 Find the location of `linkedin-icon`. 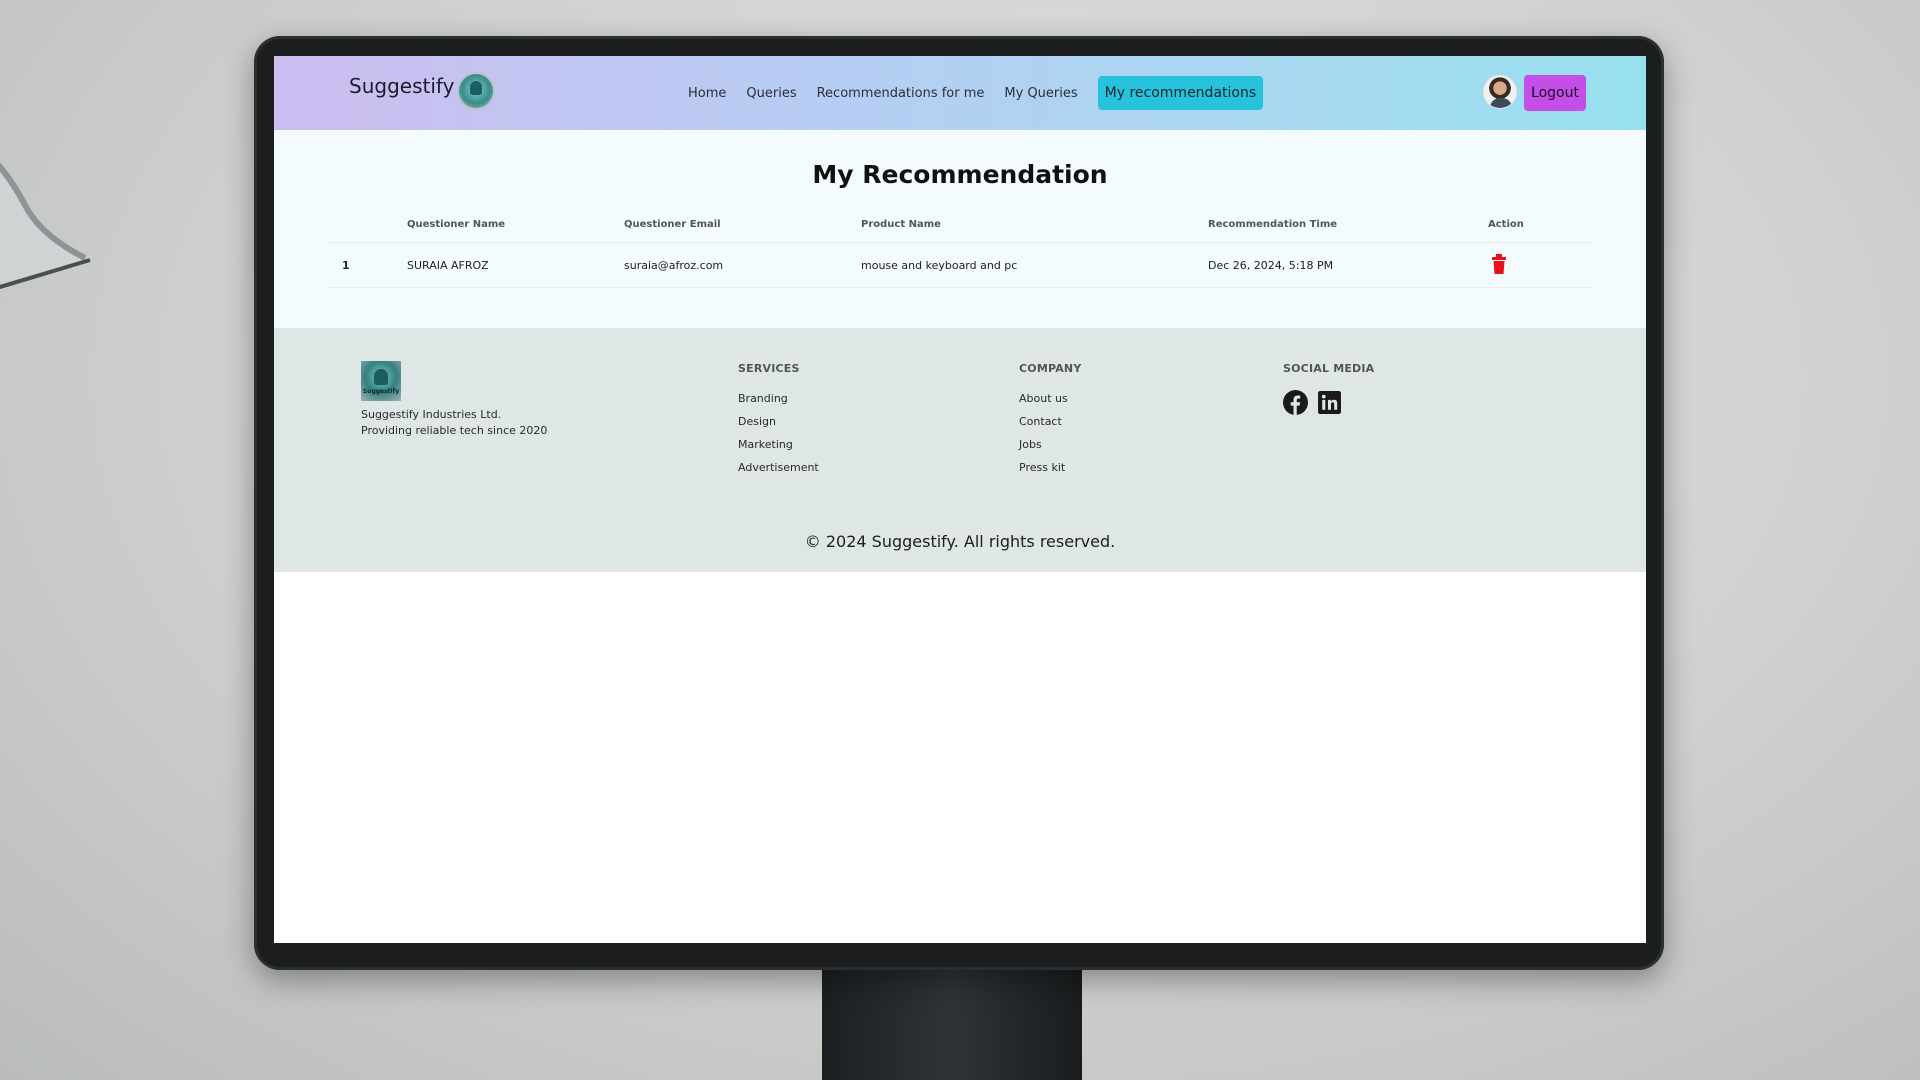

linkedin-icon is located at coordinates (1329, 402).